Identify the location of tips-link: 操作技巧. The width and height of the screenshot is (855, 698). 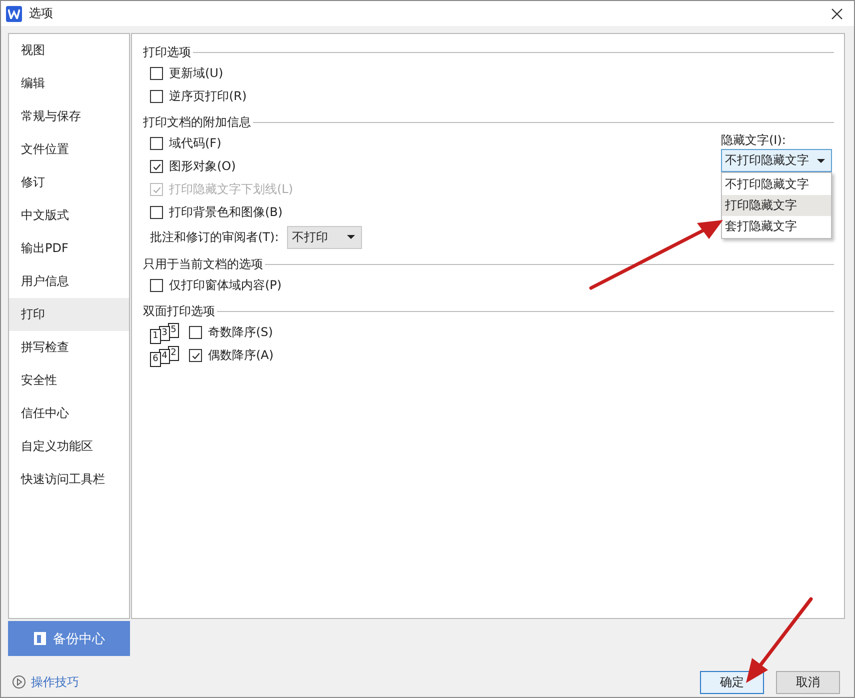
(45, 682).